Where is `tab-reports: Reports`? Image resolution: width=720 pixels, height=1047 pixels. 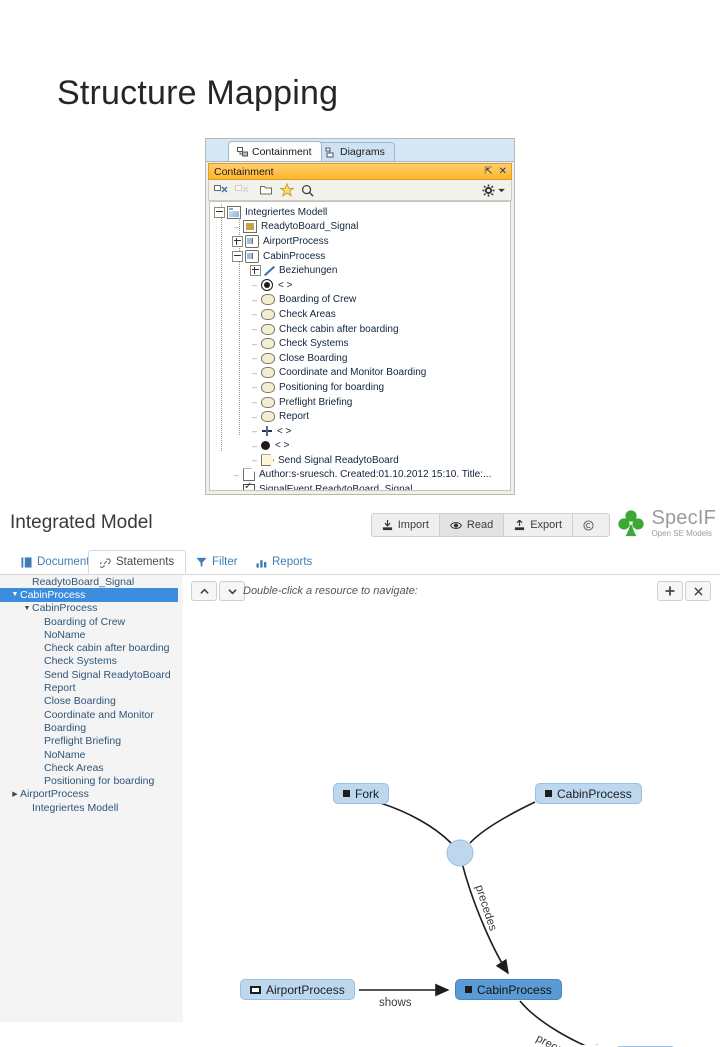 tab-reports: Reports is located at coordinates (284, 562).